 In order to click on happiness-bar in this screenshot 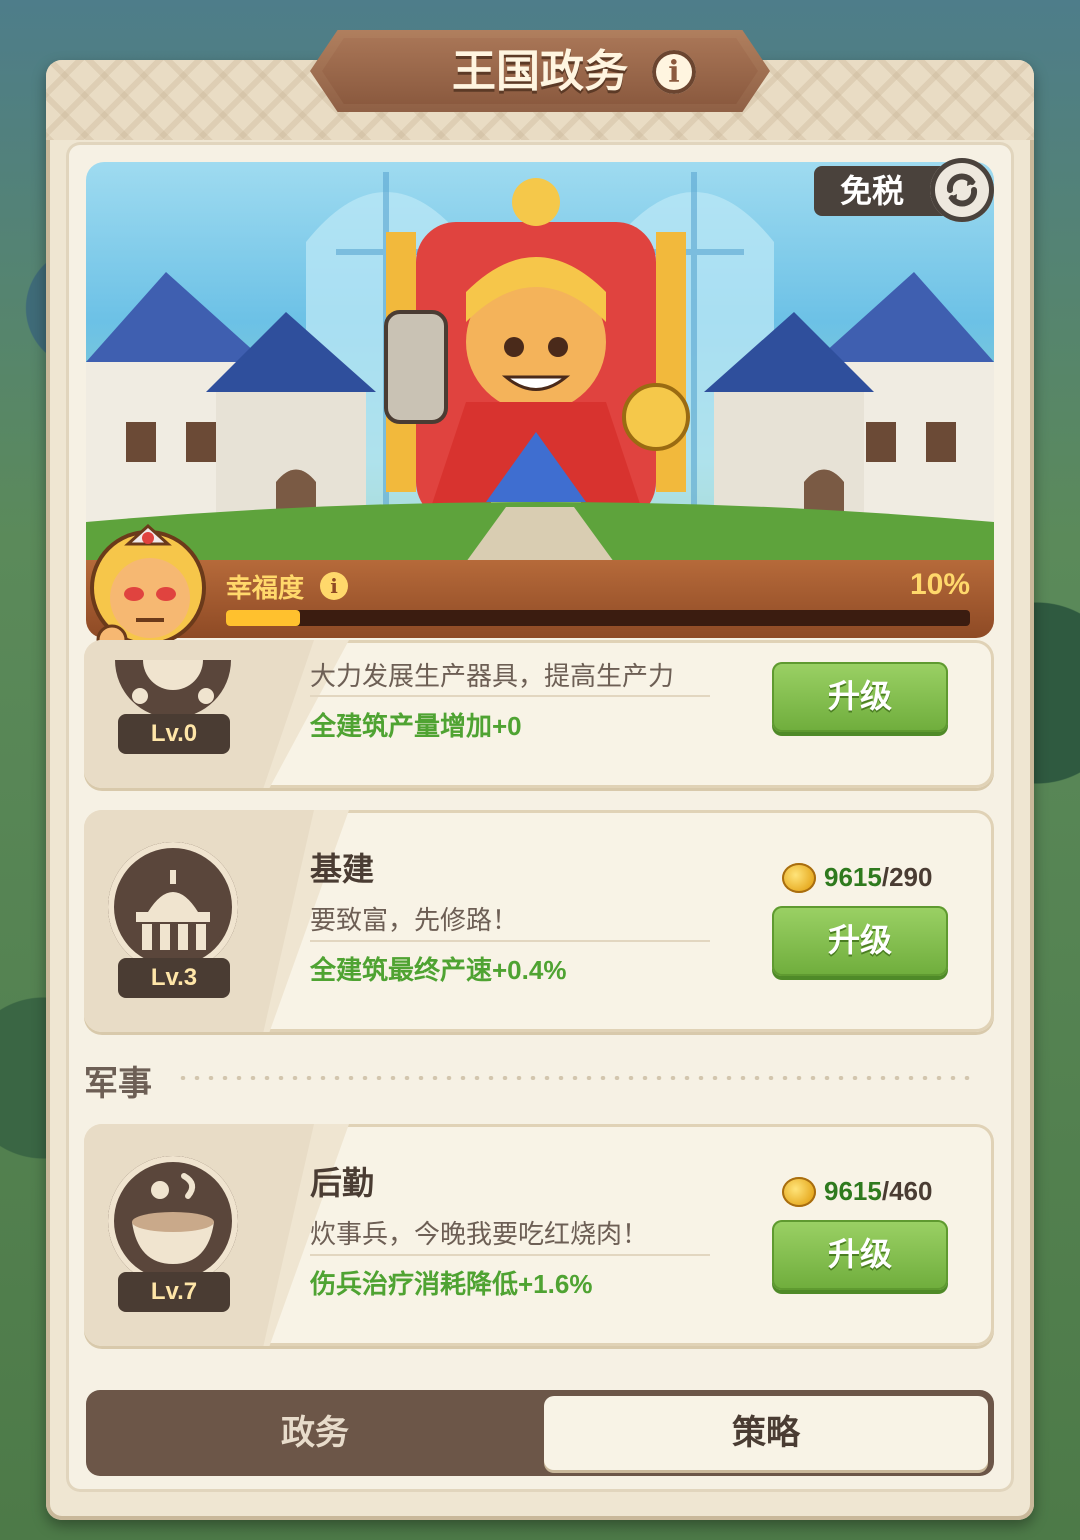, I will do `click(540, 599)`.